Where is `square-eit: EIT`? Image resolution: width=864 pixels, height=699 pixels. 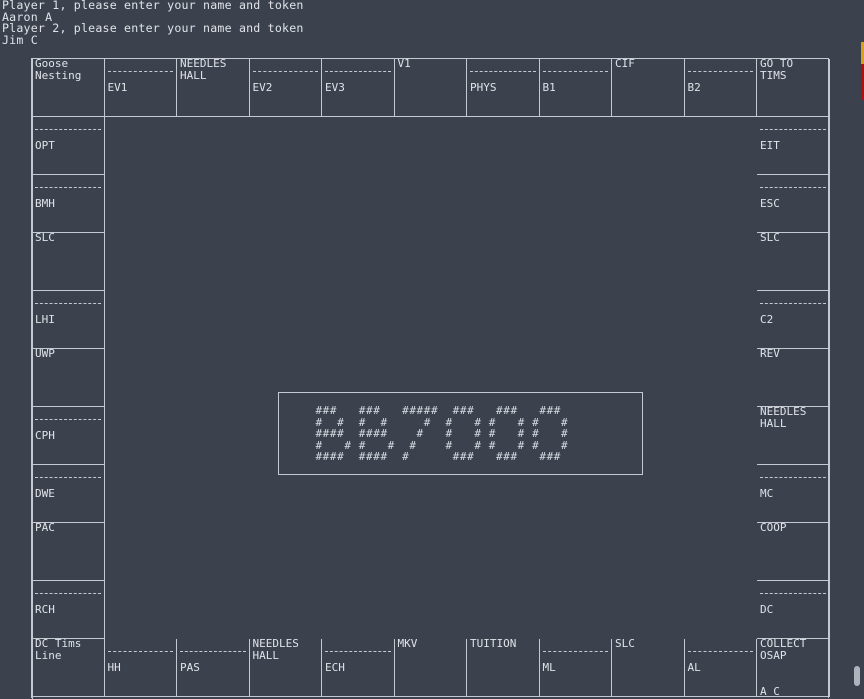
square-eit: EIT is located at coordinates (793, 146).